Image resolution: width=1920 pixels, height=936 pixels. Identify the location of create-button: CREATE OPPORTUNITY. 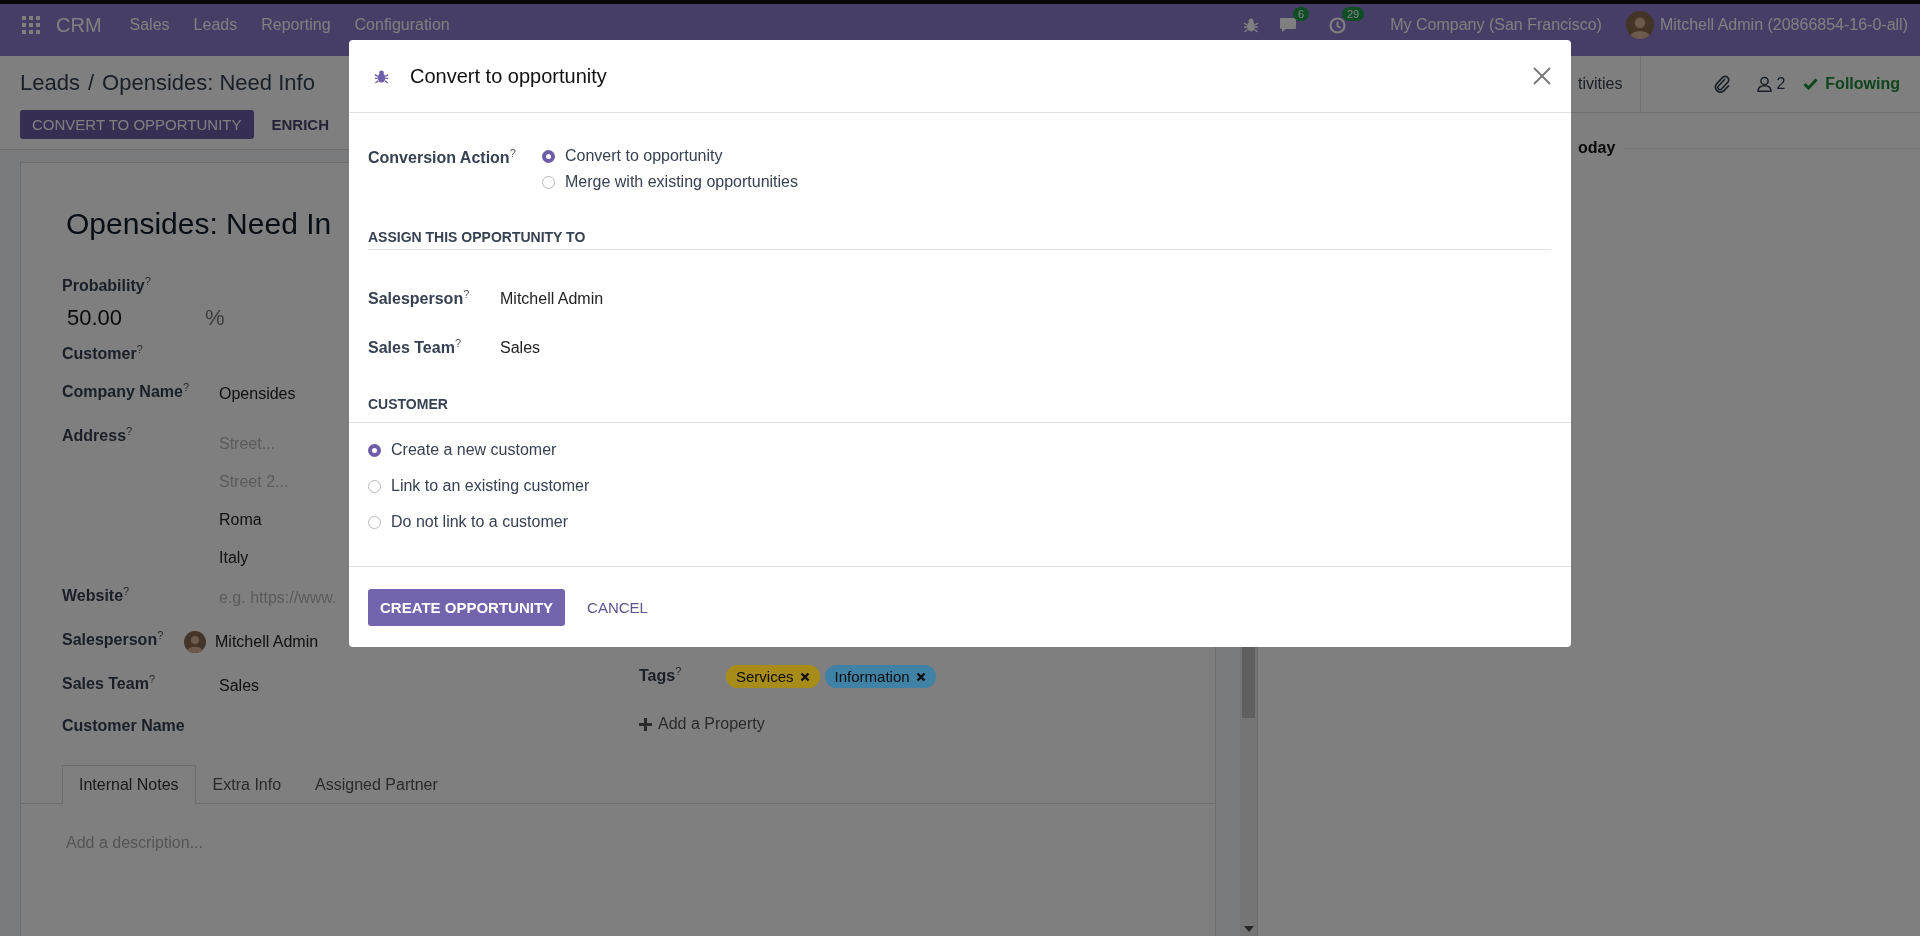
(467, 607).